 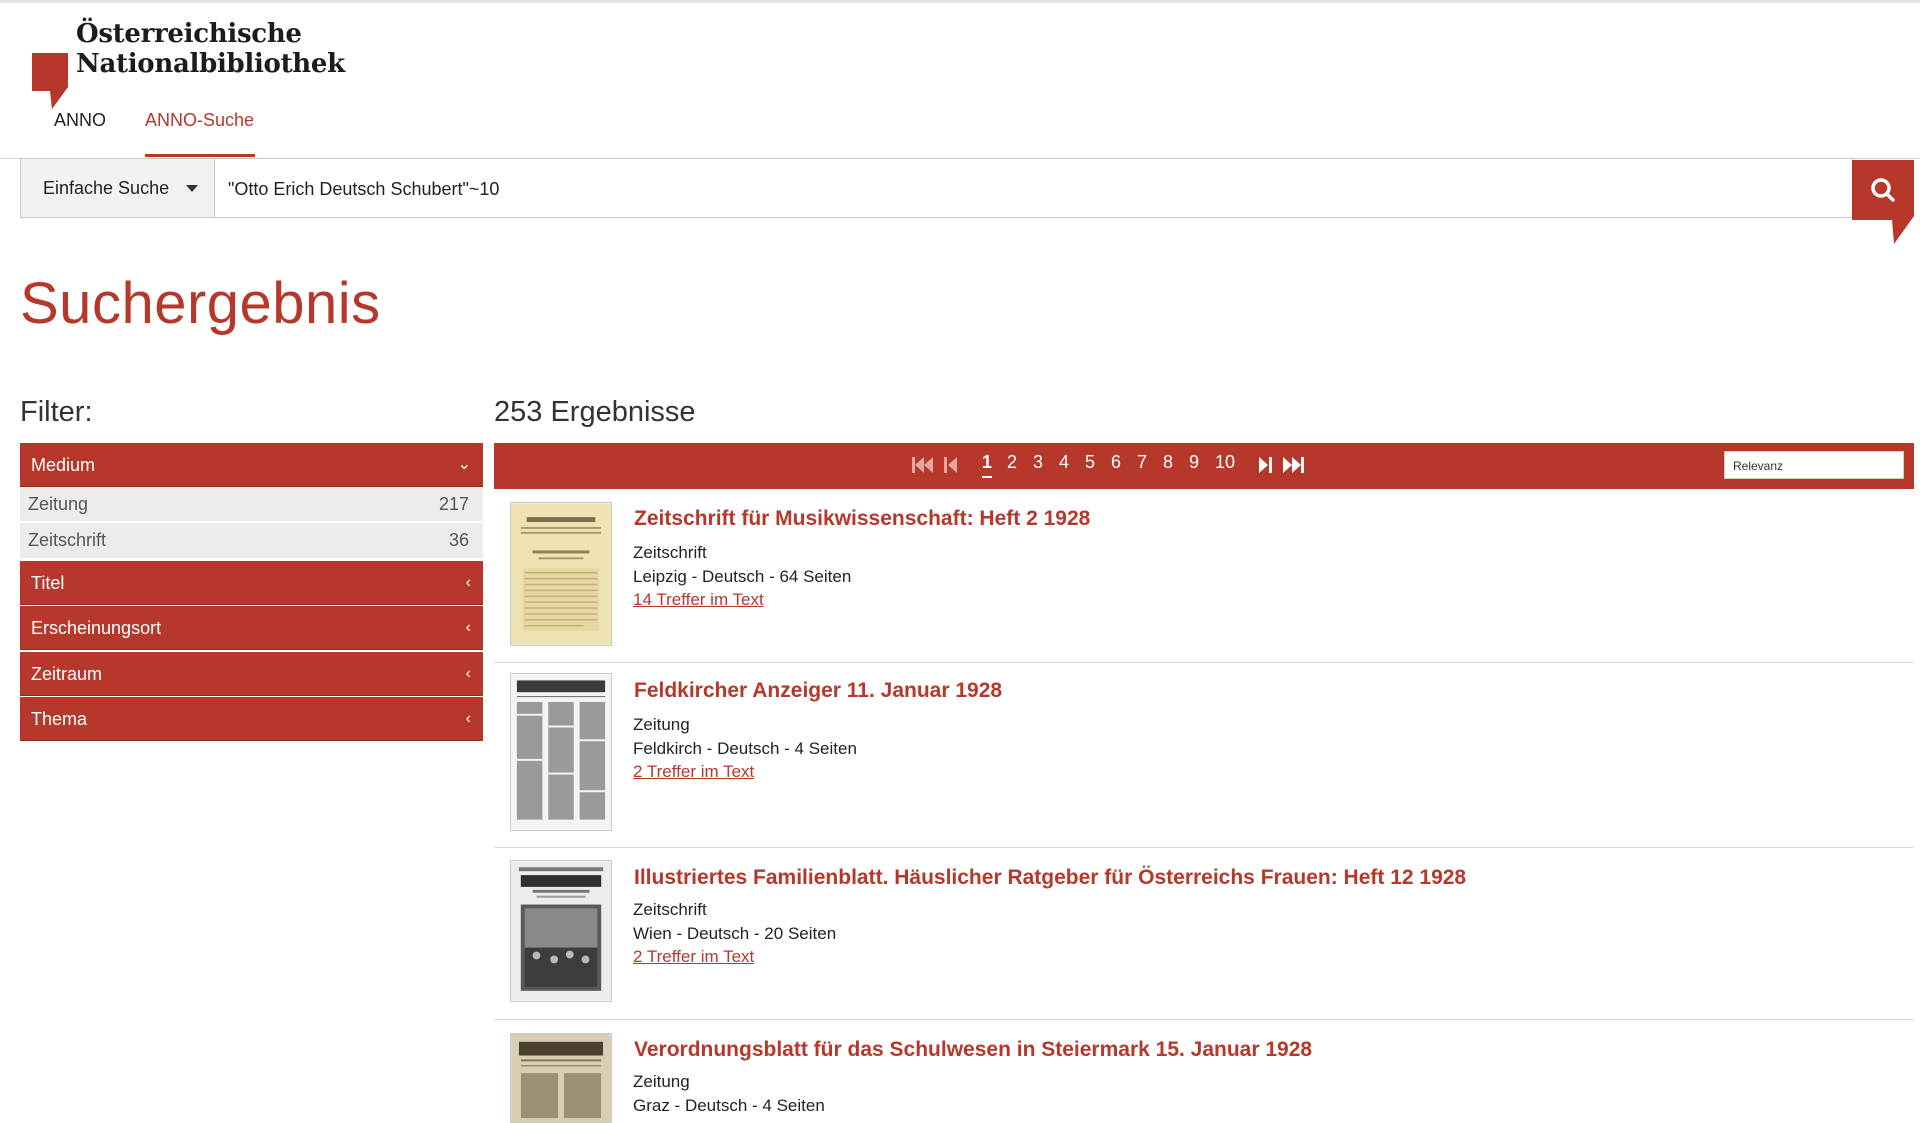 What do you see at coordinates (1883, 202) in the screenshot?
I see `search-button` at bounding box center [1883, 202].